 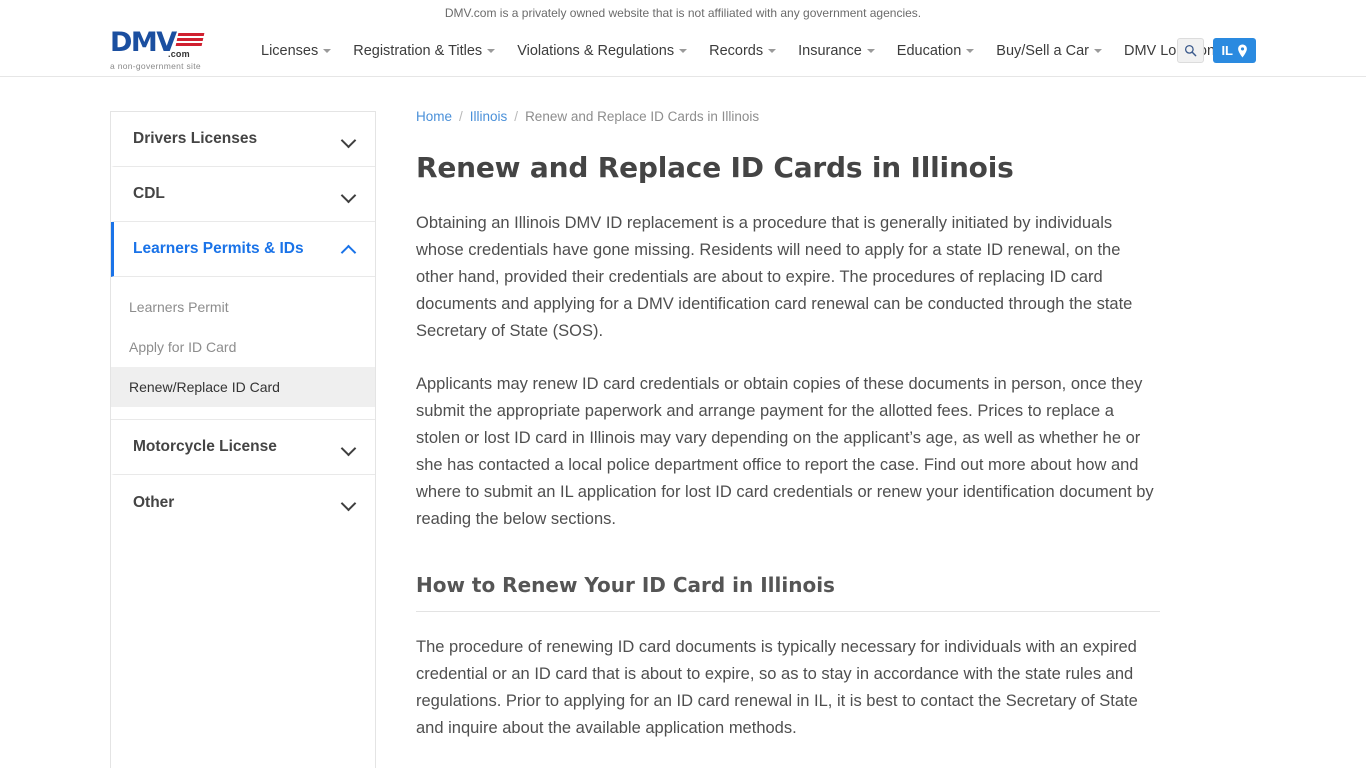 I want to click on header-actions: IL, so click(x=1216, y=50).